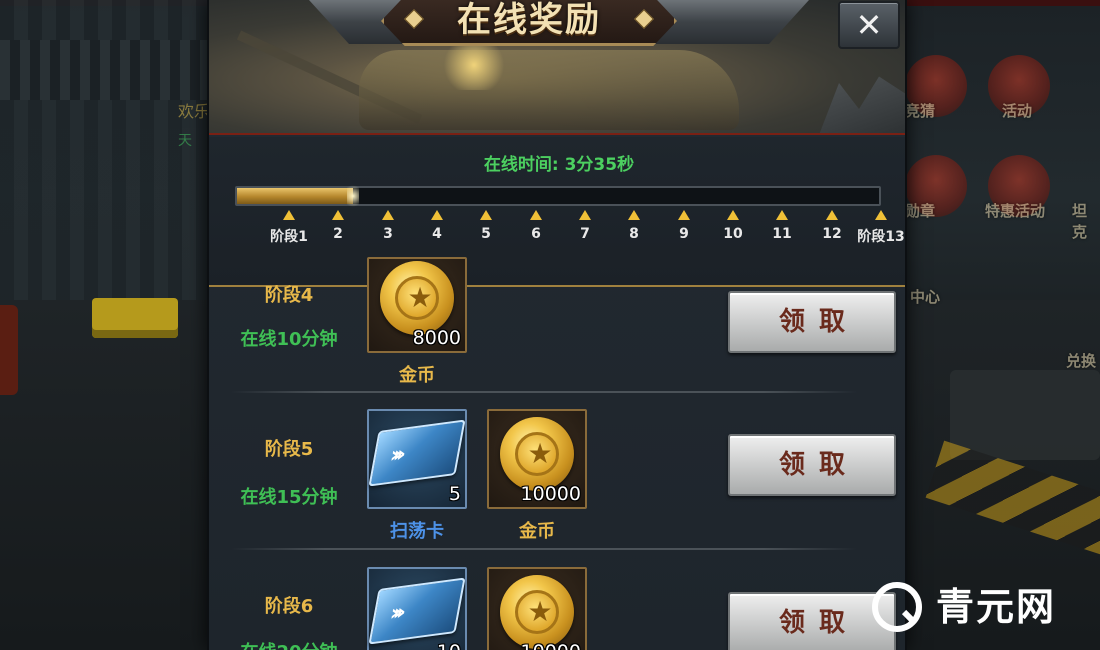 The image size is (1100, 650). Describe the element at coordinates (289, 339) in the screenshot. I see `online-requirement: 在线10分钟` at that location.